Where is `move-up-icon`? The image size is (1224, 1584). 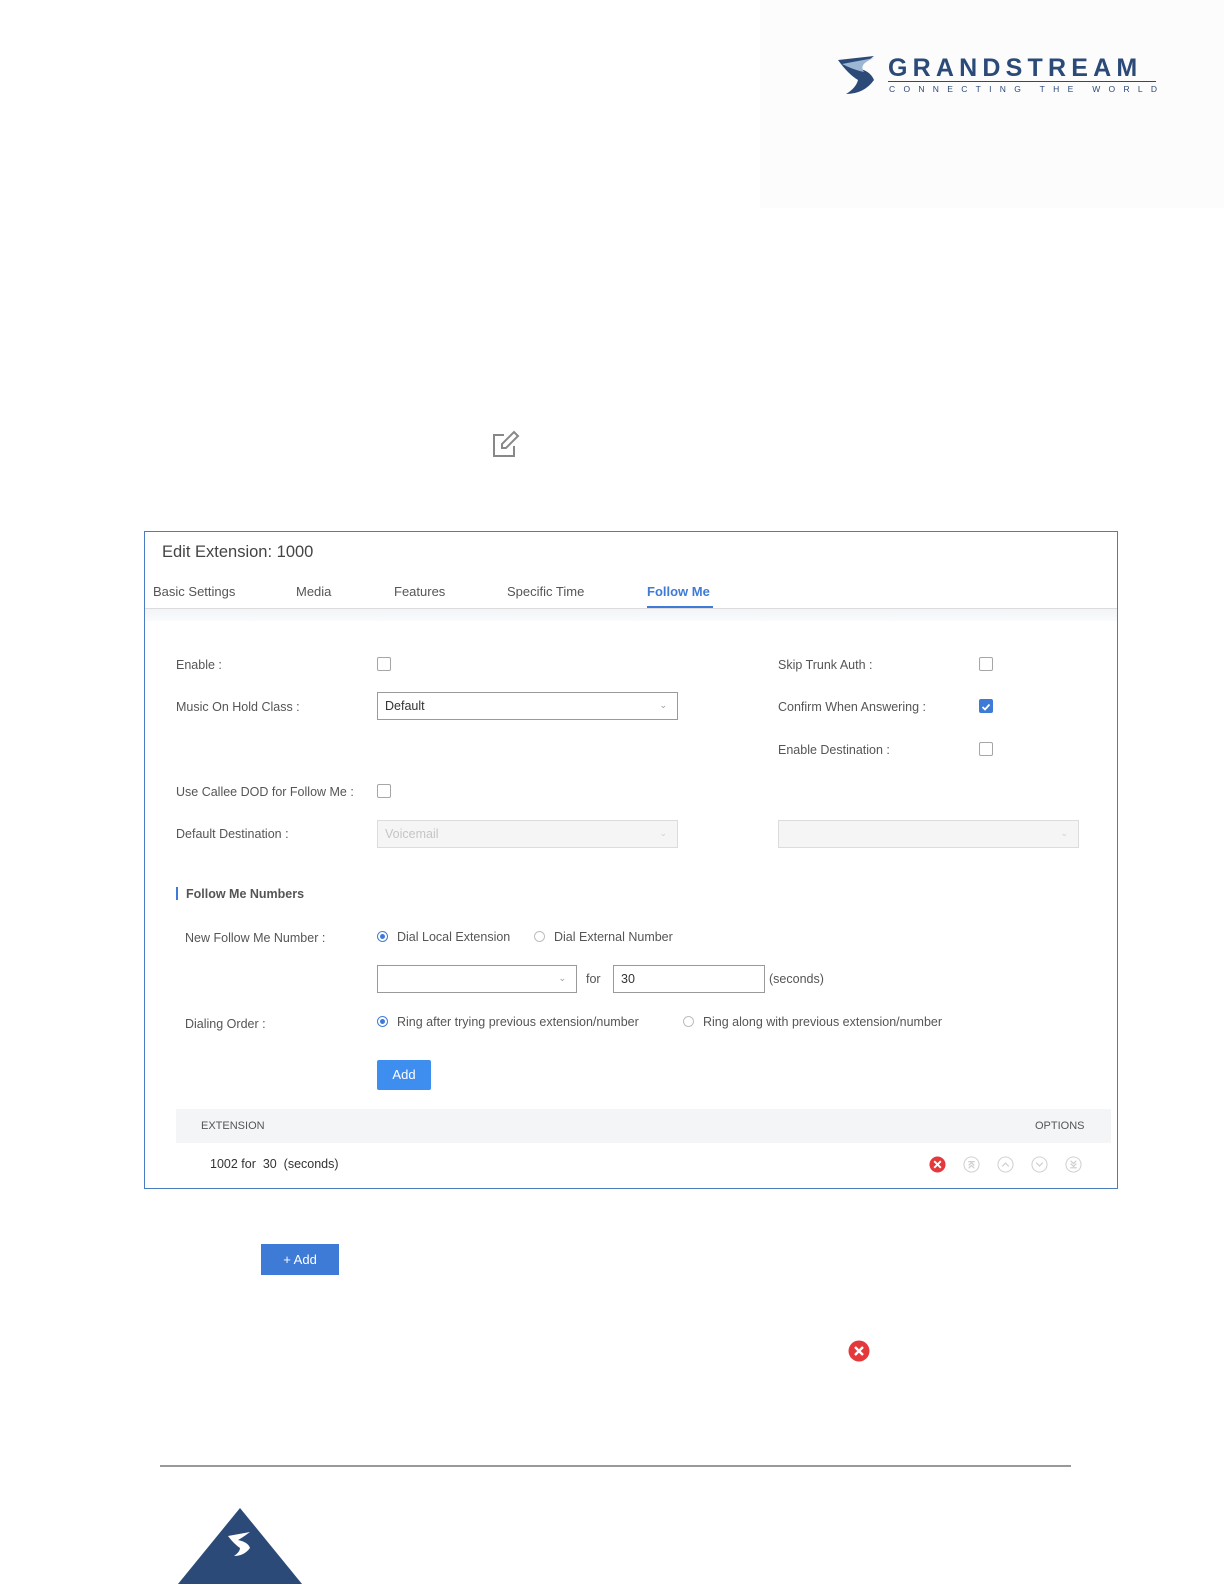
move-up-icon is located at coordinates (1005, 1164).